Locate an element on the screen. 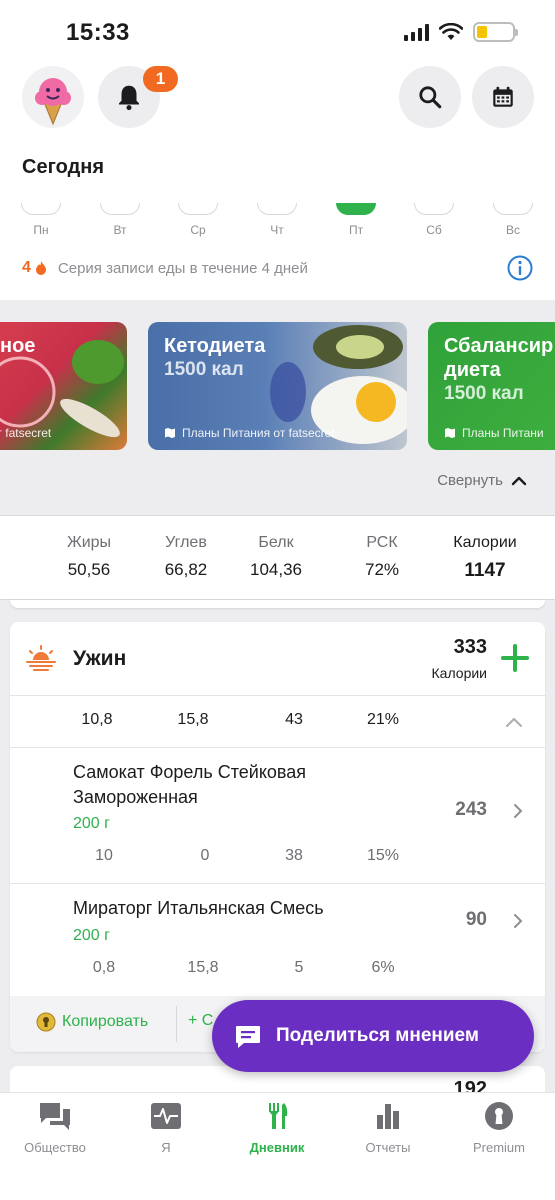 The width and height of the screenshot is (555, 1200). search-button is located at coordinates (430, 97).